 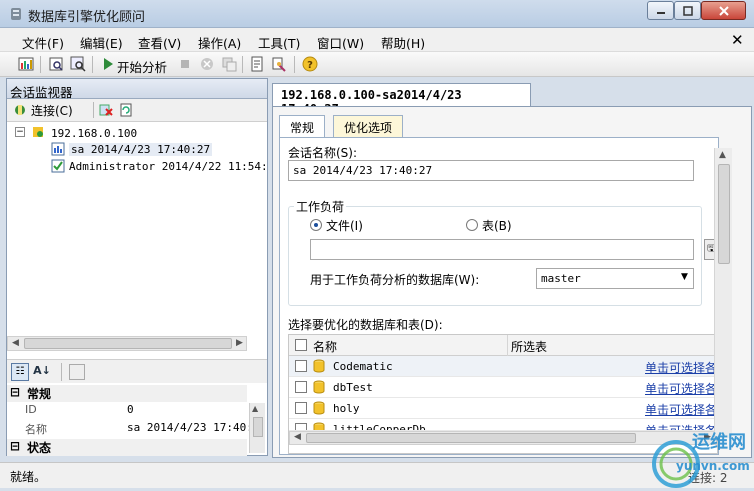 What do you see at coordinates (302, 126) in the screenshot?
I see `tab-general: 常规` at bounding box center [302, 126].